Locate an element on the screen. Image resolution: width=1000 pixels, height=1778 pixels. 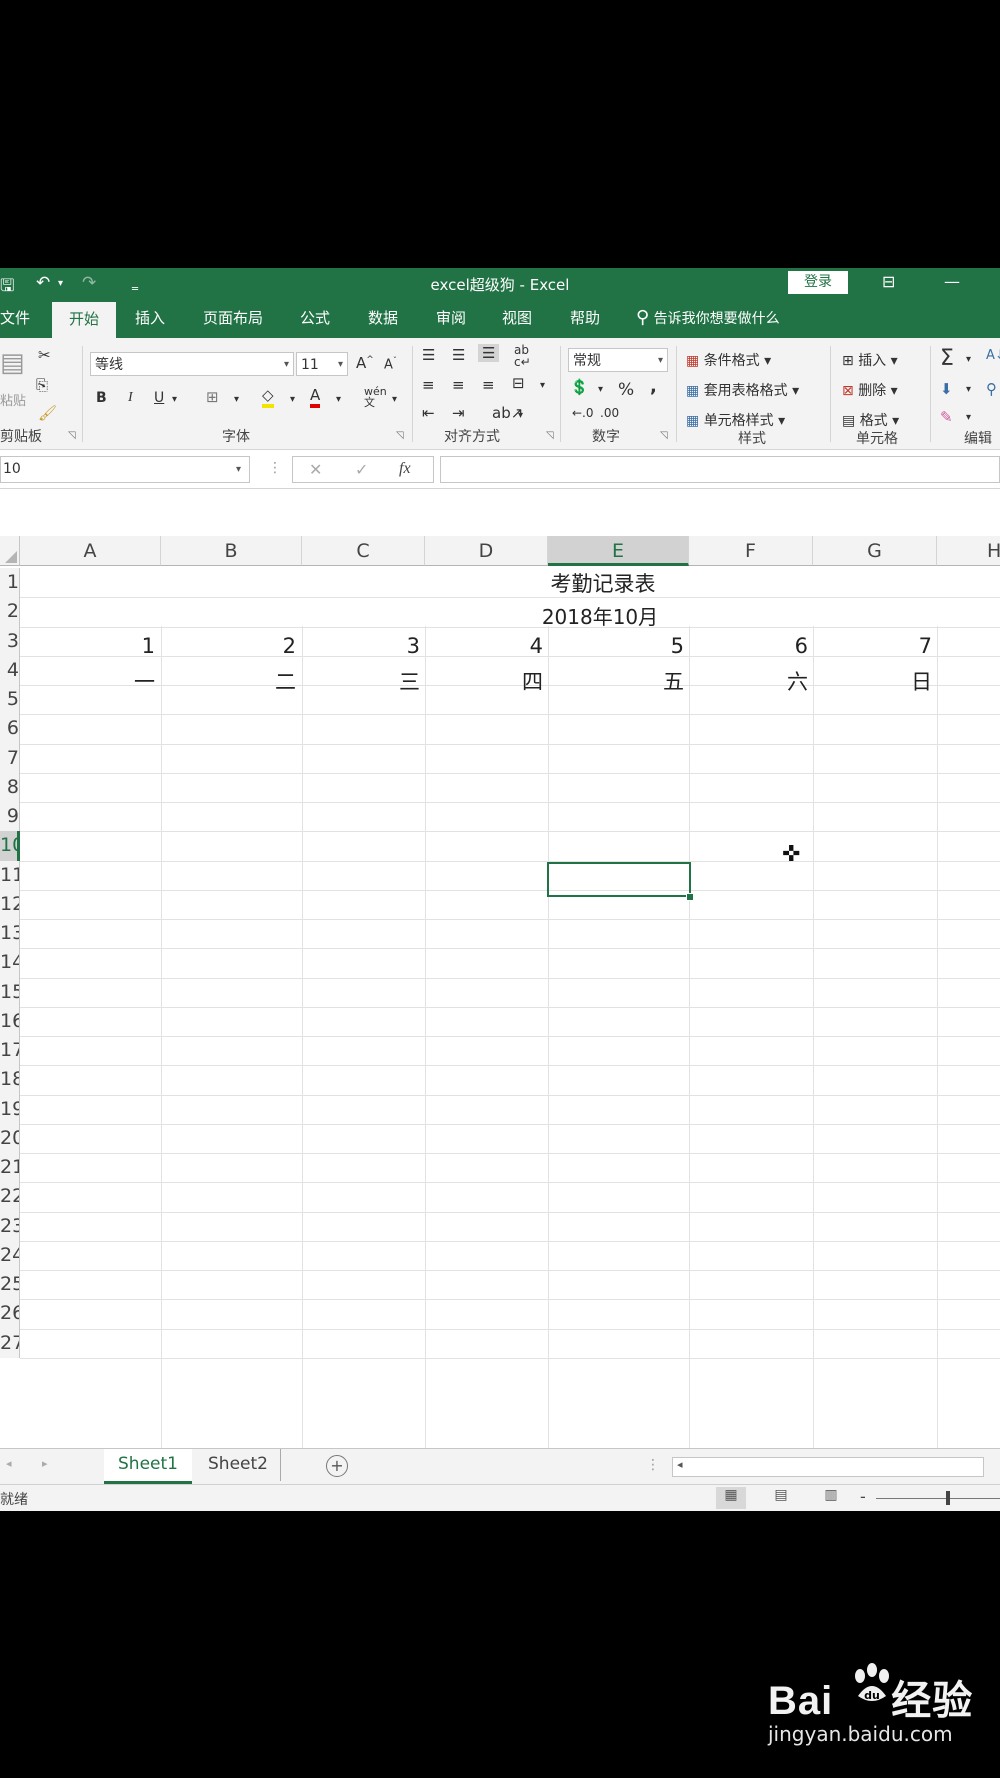
day-number-cell: 7 is located at coordinates (872, 646).